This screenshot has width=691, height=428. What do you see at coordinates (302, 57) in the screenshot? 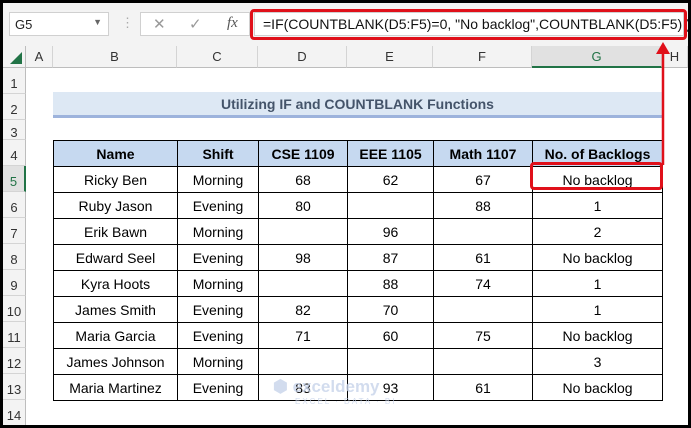
I see `column-header-D: D` at bounding box center [302, 57].